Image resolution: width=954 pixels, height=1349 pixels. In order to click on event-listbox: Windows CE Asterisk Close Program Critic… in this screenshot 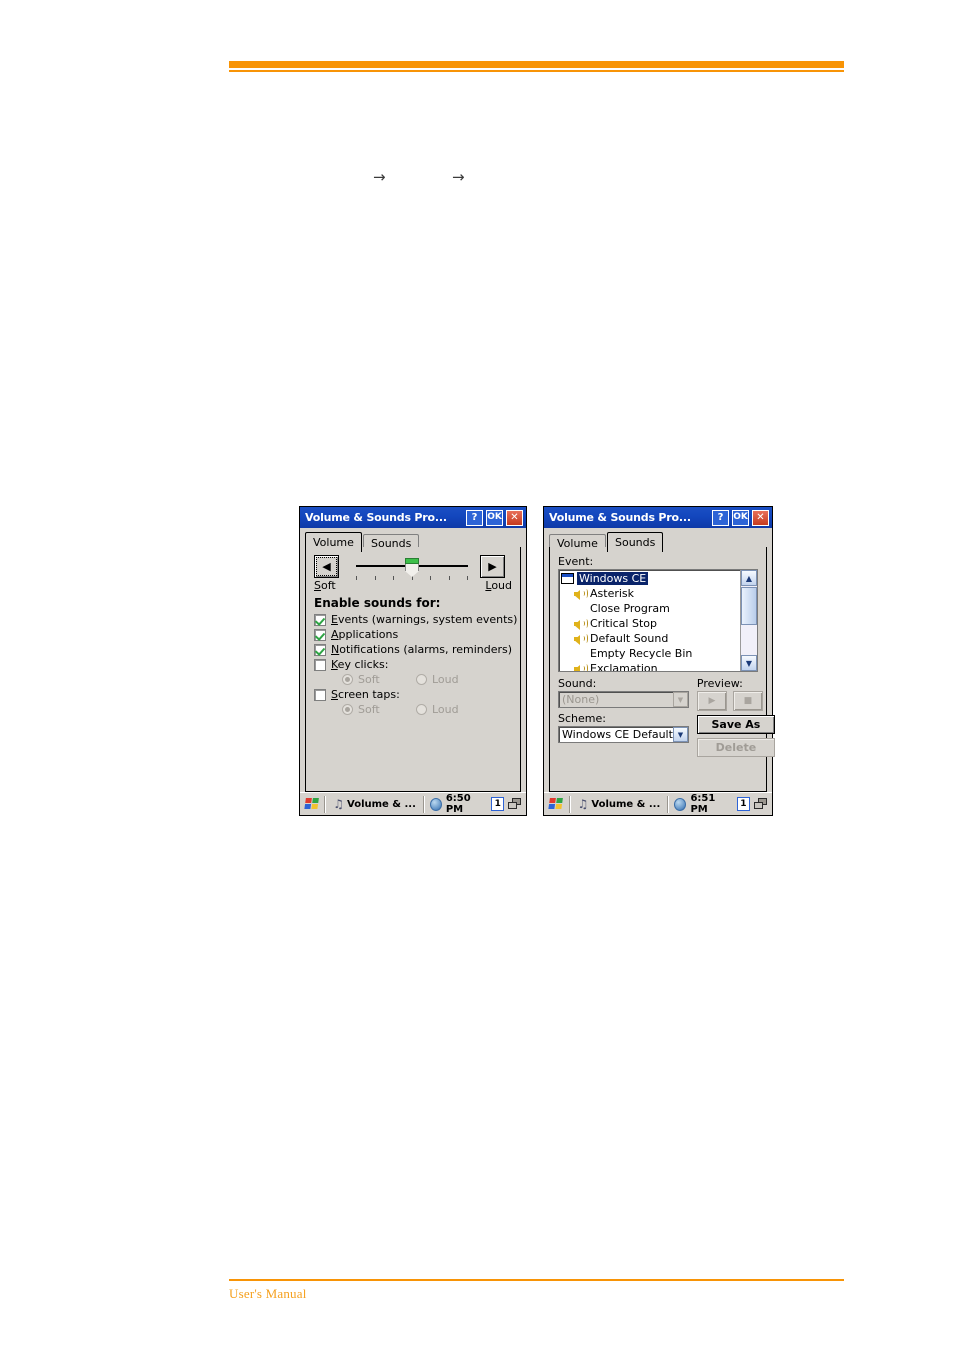, I will do `click(658, 620)`.